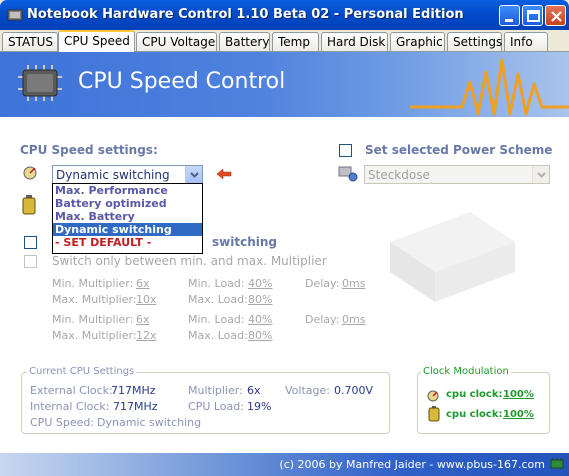 Image resolution: width=569 pixels, height=476 pixels. I want to click on cpu-speed-select-value: Dynamic switching, so click(113, 175).